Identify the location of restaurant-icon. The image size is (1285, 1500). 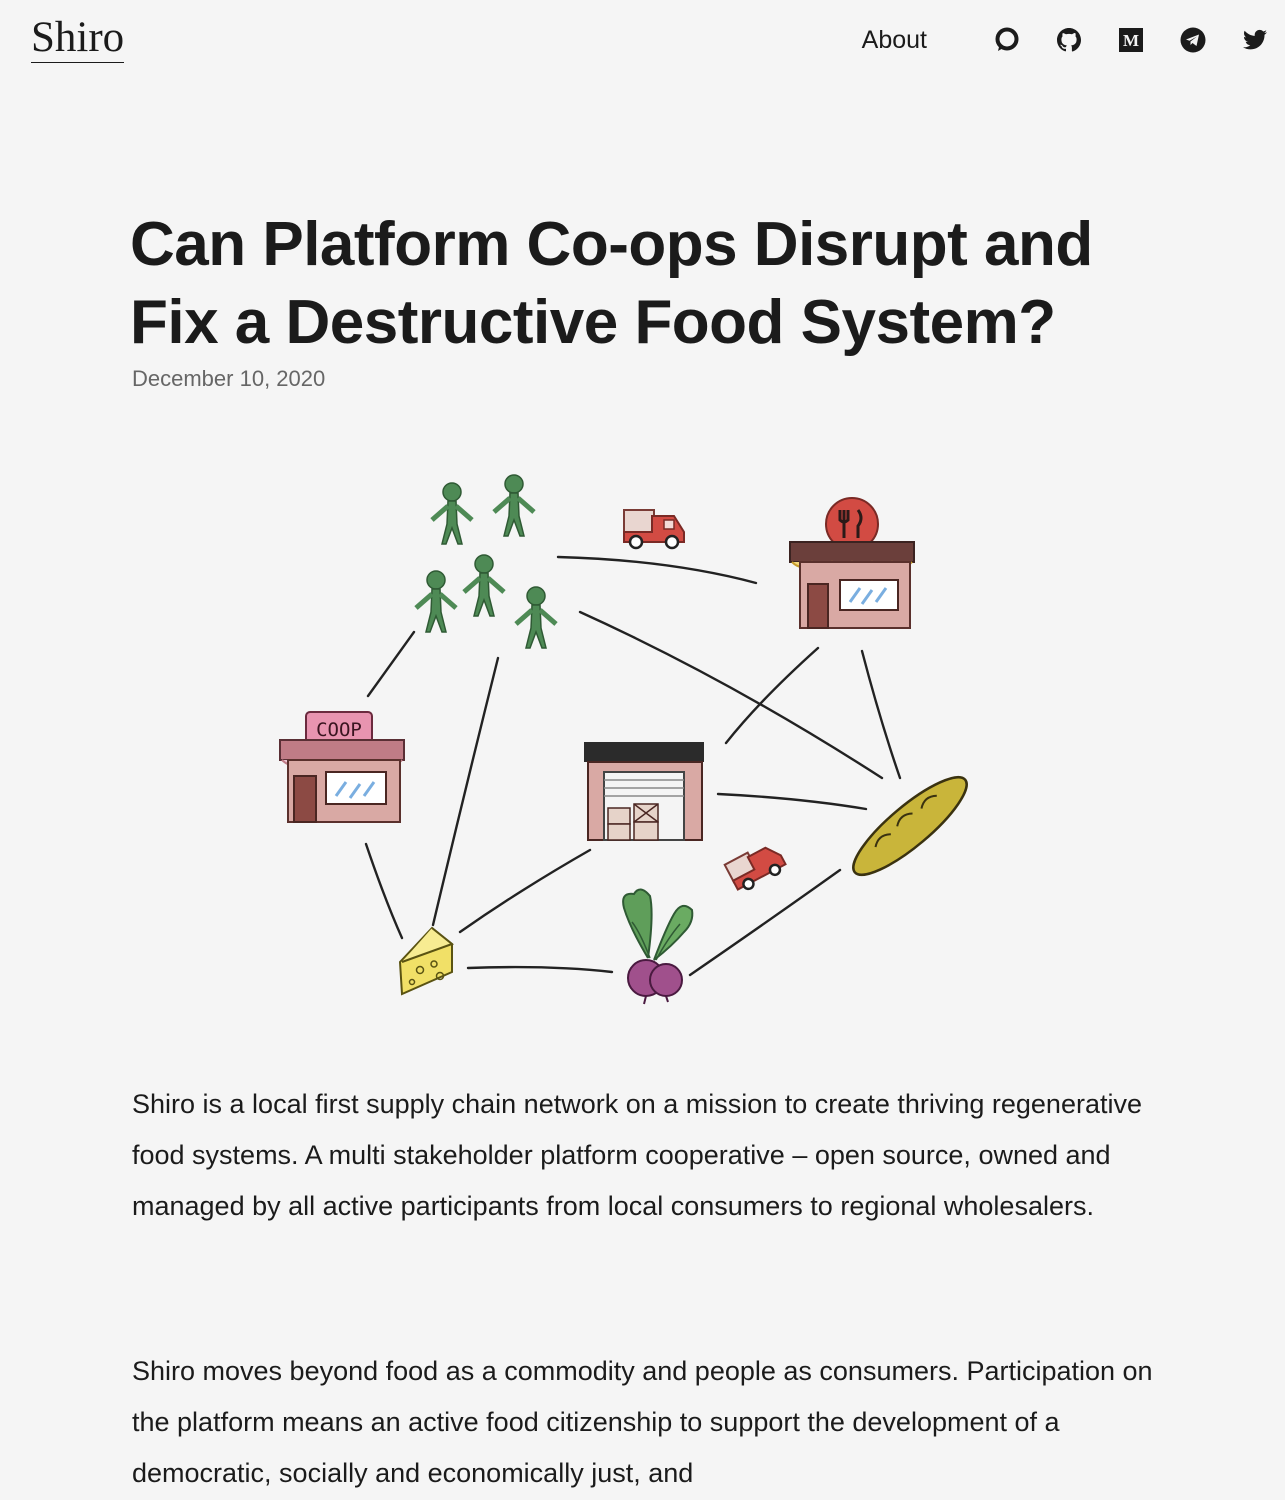
(852, 563).